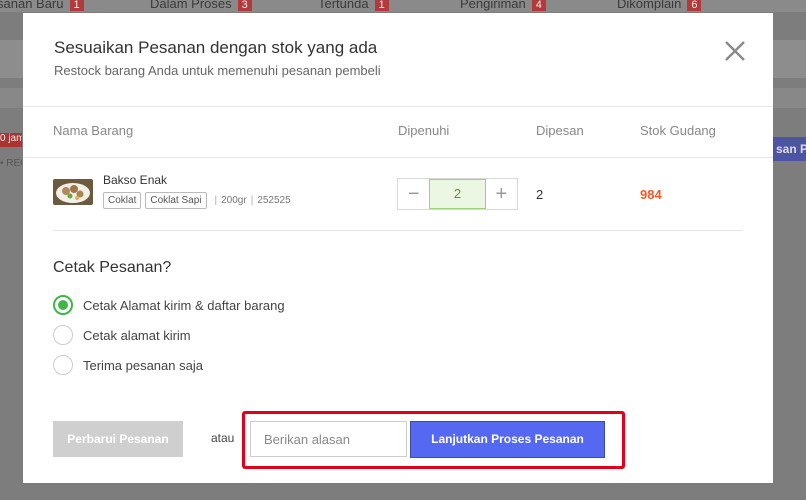  What do you see at coordinates (112, 267) in the screenshot?
I see `print-section-title: Cetak Pesanan?` at bounding box center [112, 267].